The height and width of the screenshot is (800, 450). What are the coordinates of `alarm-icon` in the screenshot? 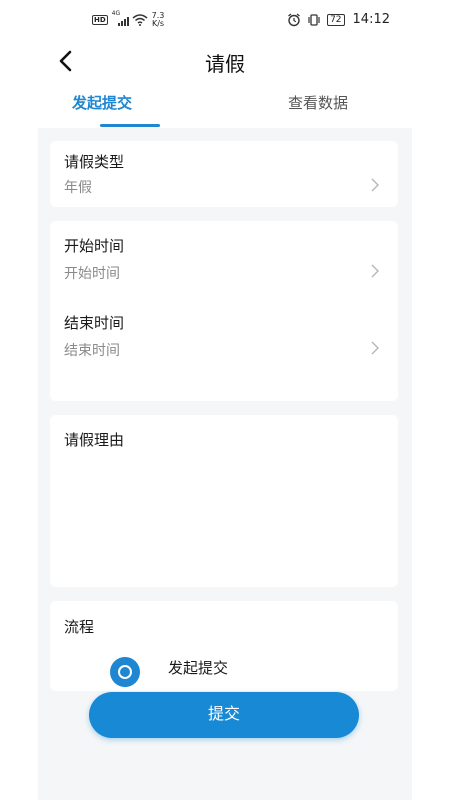 It's located at (294, 19).